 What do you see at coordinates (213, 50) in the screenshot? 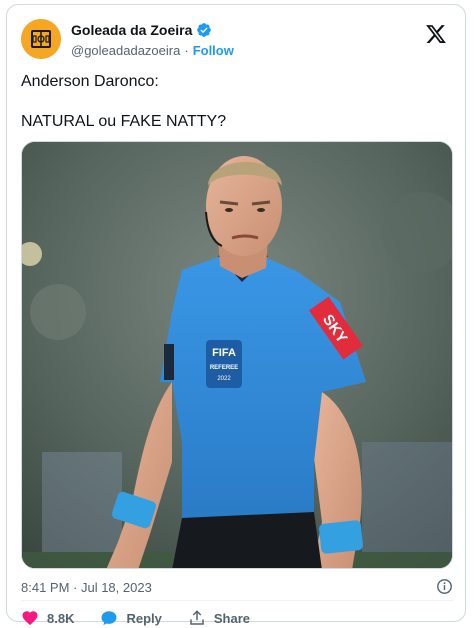
I see `follow-button: Follow` at bounding box center [213, 50].